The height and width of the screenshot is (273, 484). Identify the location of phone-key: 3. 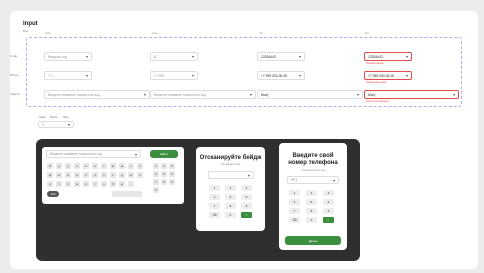
(328, 193).